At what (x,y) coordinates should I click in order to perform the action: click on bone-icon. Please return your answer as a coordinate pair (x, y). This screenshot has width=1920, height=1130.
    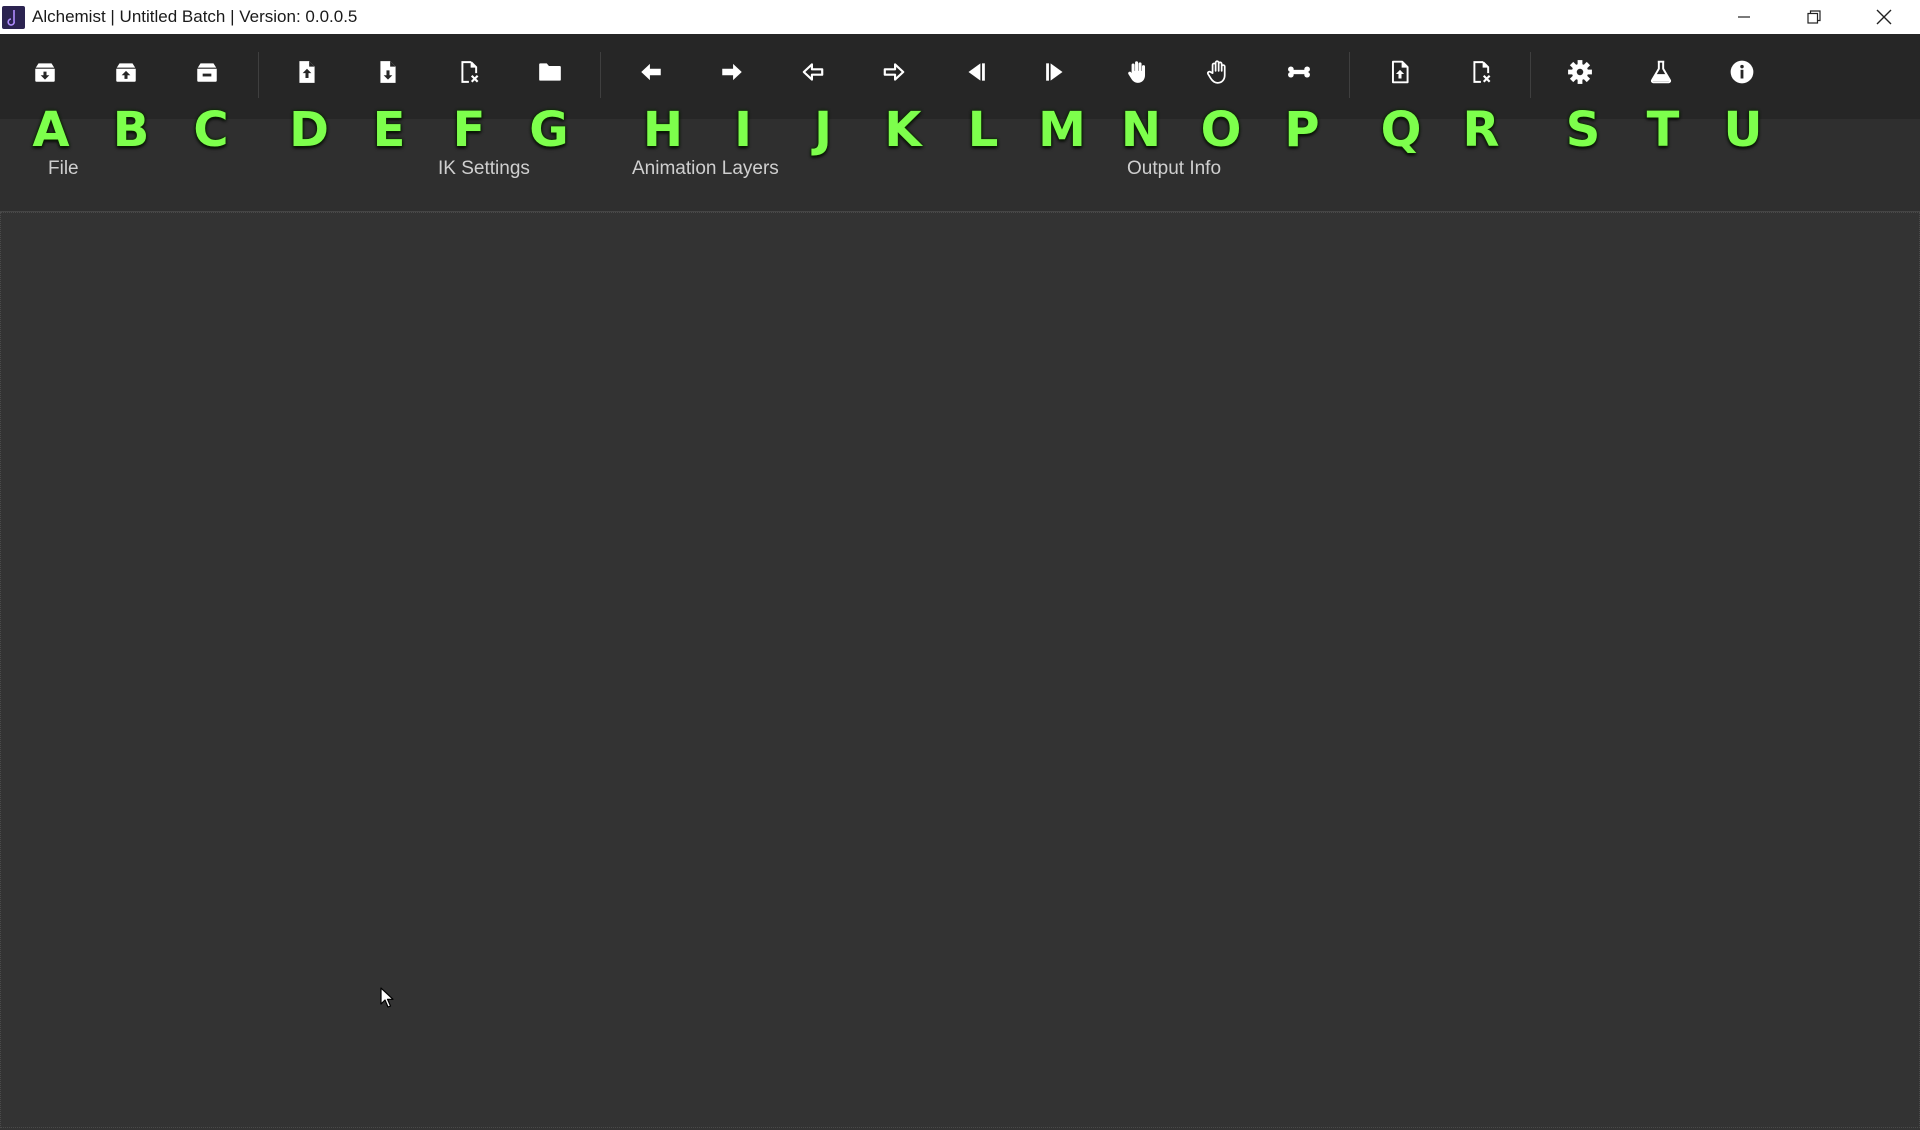
    Looking at the image, I should click on (1299, 72).